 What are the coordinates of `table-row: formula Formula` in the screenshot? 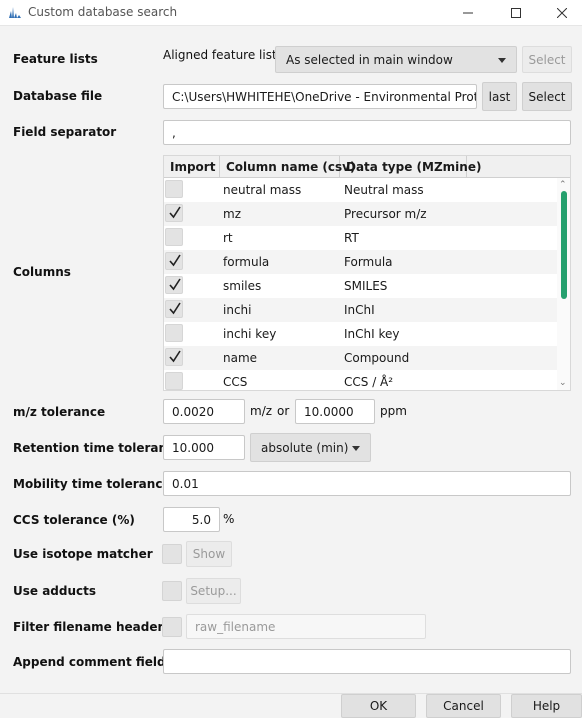 It's located at (361, 262).